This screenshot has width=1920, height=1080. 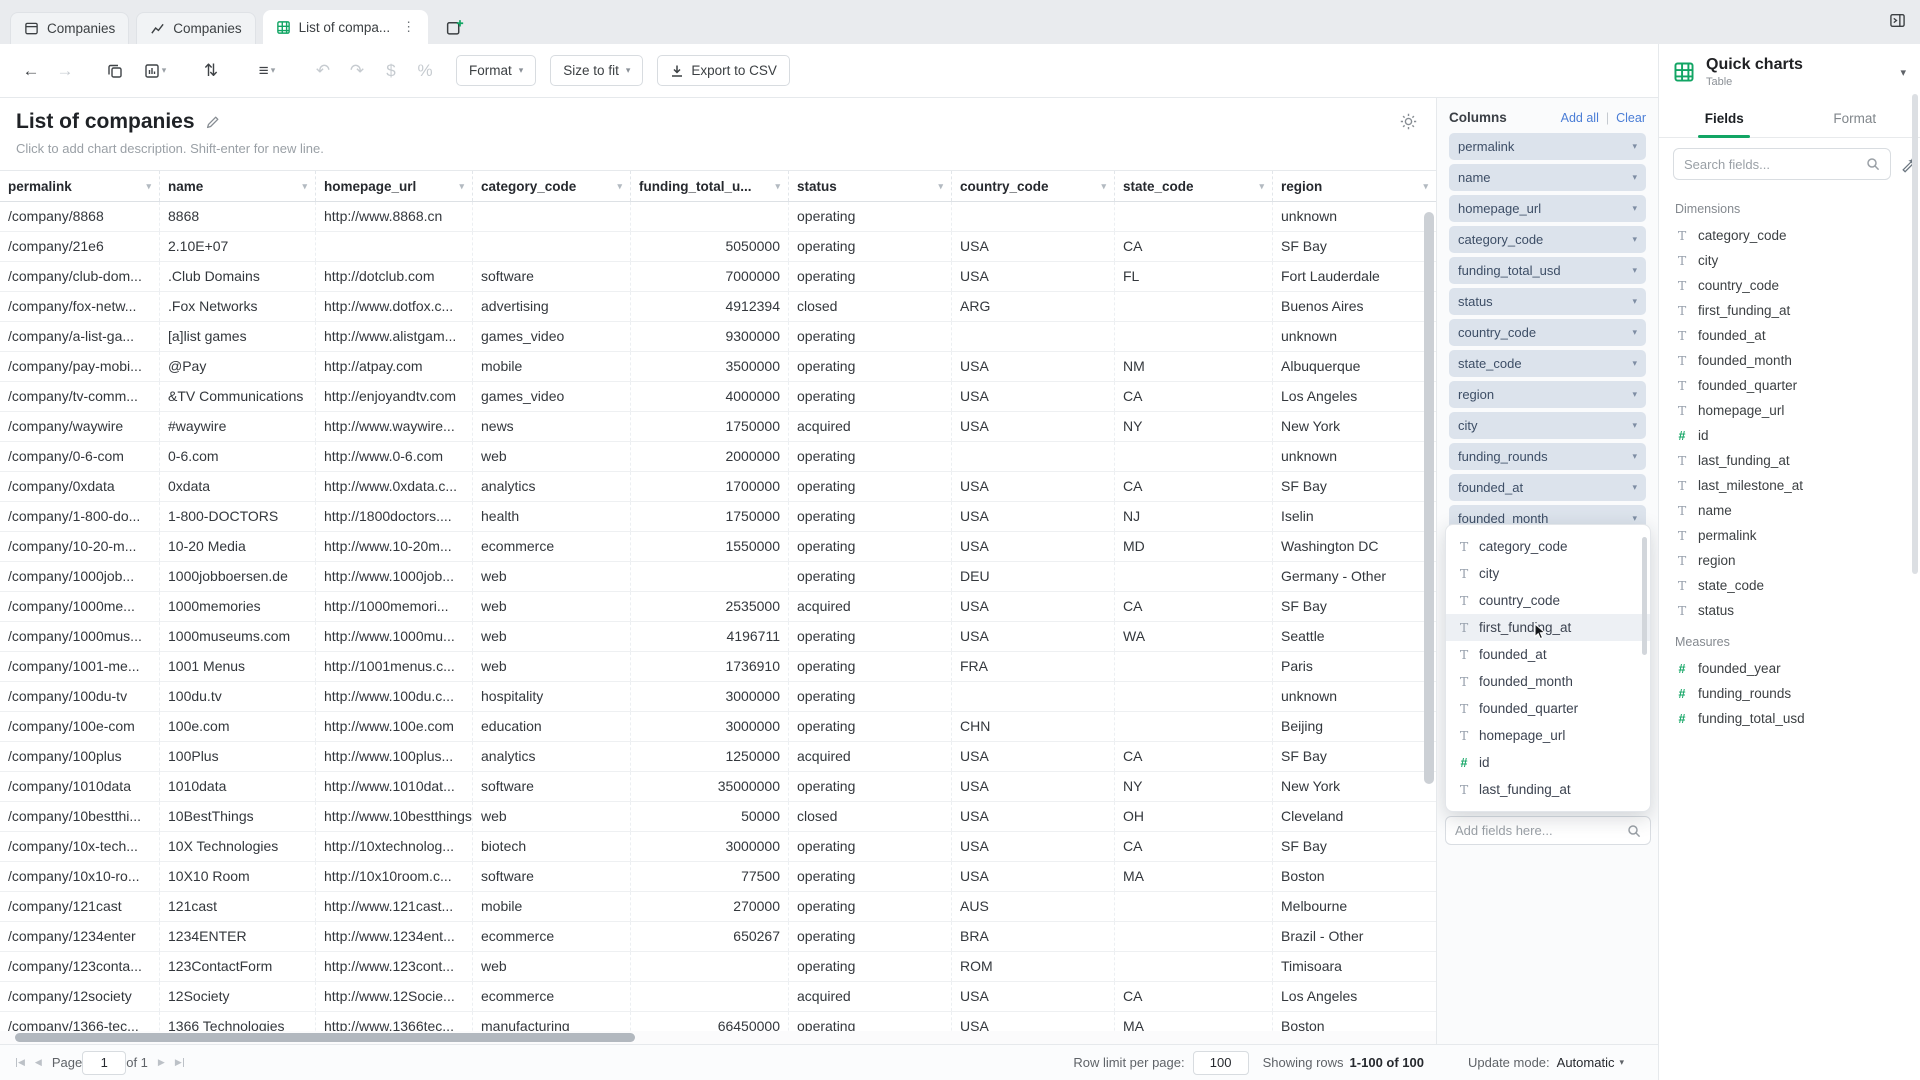 I want to click on field-item-funding_total_usd: # funding_total_usd, so click(x=1789, y=718).